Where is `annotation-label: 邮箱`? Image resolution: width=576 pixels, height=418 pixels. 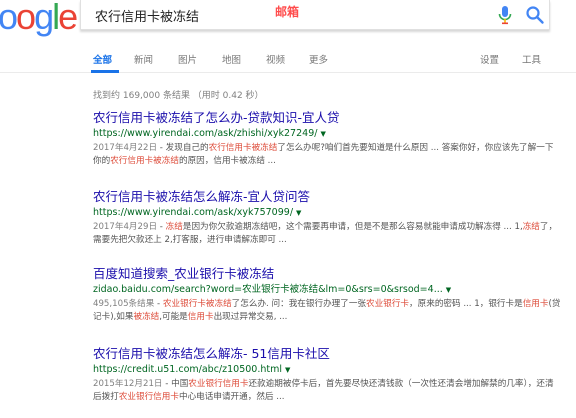 annotation-label: 邮箱 is located at coordinates (287, 12).